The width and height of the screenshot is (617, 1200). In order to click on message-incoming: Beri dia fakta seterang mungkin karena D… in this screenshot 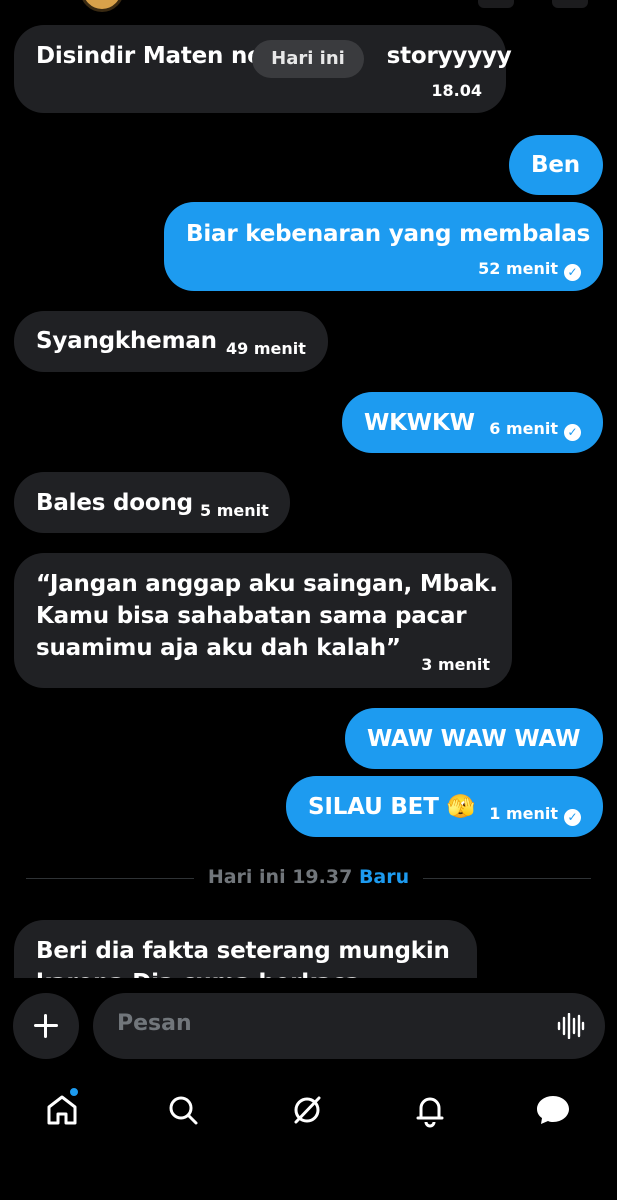, I will do `click(245, 949)`.